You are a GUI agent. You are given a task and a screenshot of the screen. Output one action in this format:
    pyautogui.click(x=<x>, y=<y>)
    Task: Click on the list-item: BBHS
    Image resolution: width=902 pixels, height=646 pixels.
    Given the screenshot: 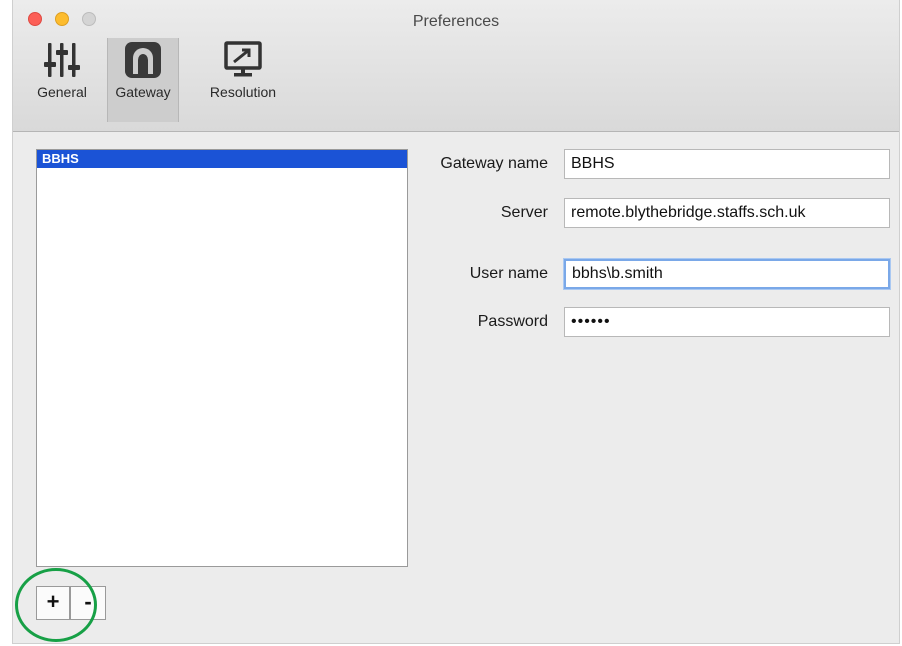 What is the action you would take?
    pyautogui.click(x=222, y=159)
    